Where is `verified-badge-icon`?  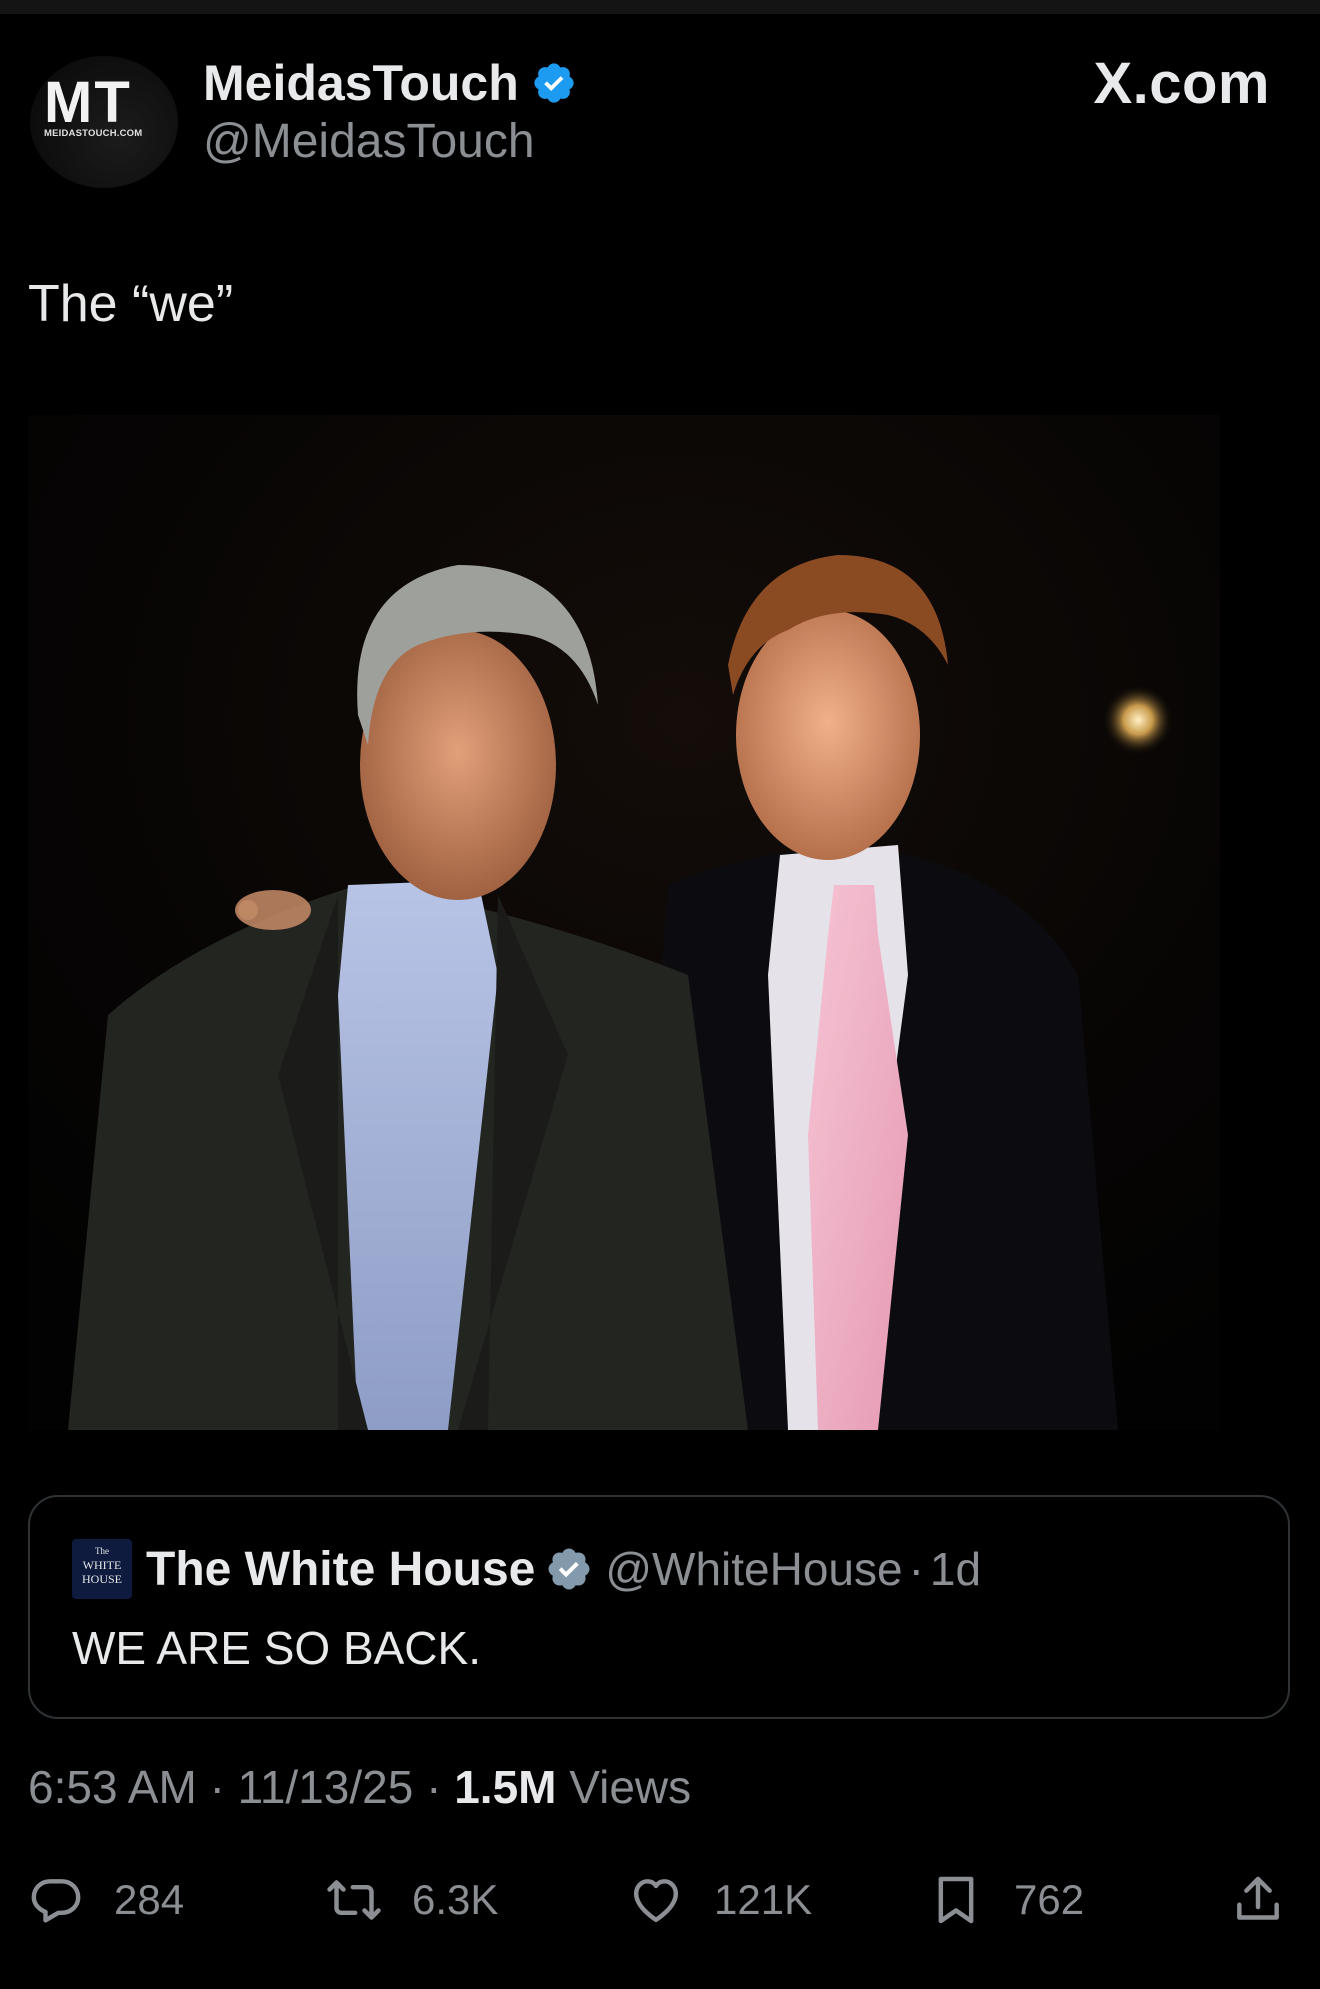 verified-badge-icon is located at coordinates (554, 83).